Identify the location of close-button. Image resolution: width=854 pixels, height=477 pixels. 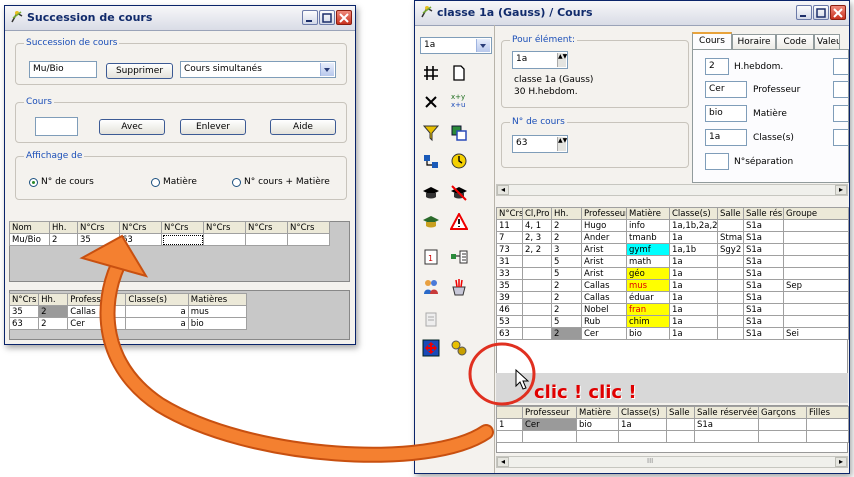
(344, 17).